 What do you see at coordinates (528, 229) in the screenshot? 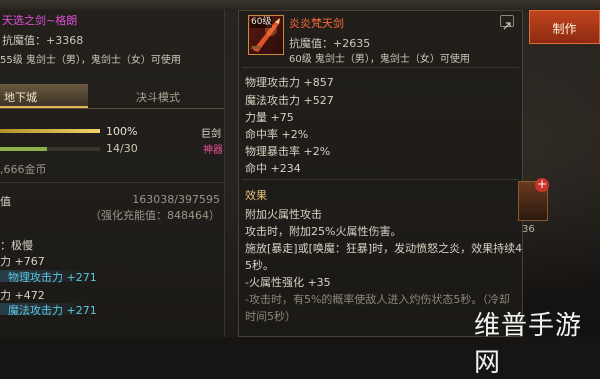
I see `slot-count: 36` at bounding box center [528, 229].